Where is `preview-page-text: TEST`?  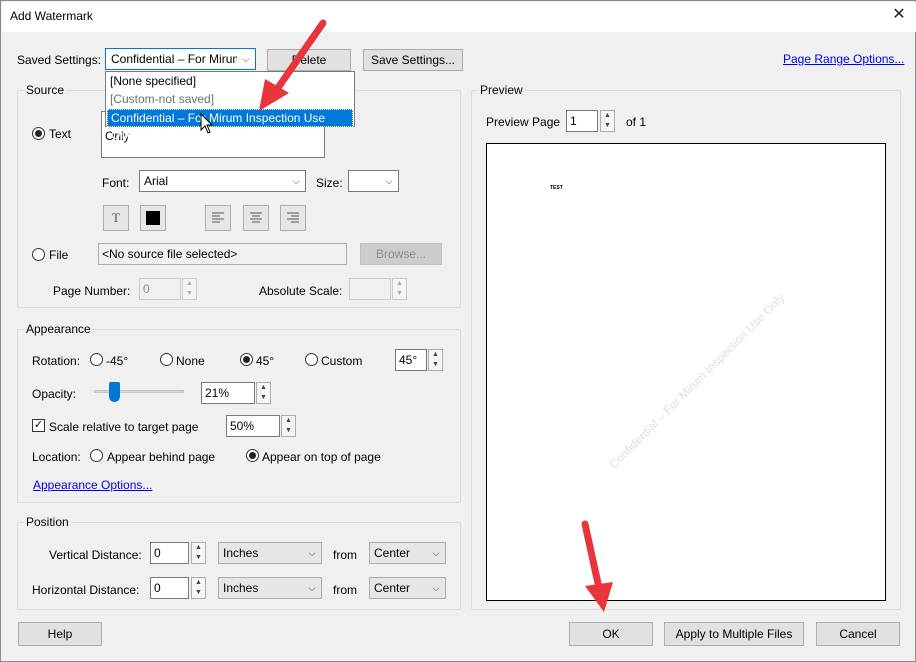 preview-page-text: TEST is located at coordinates (556, 188).